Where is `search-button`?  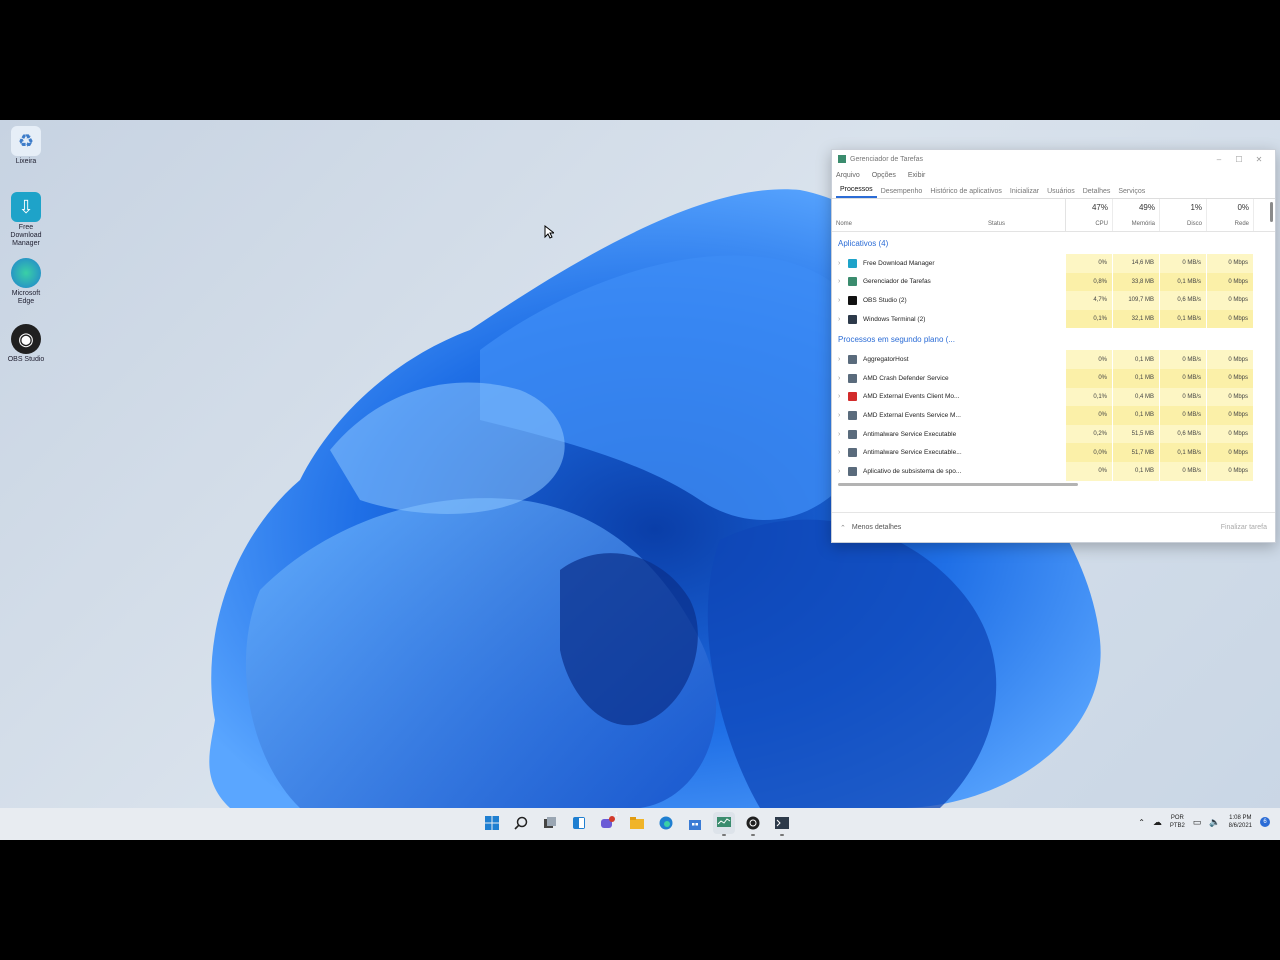 search-button is located at coordinates (521, 823).